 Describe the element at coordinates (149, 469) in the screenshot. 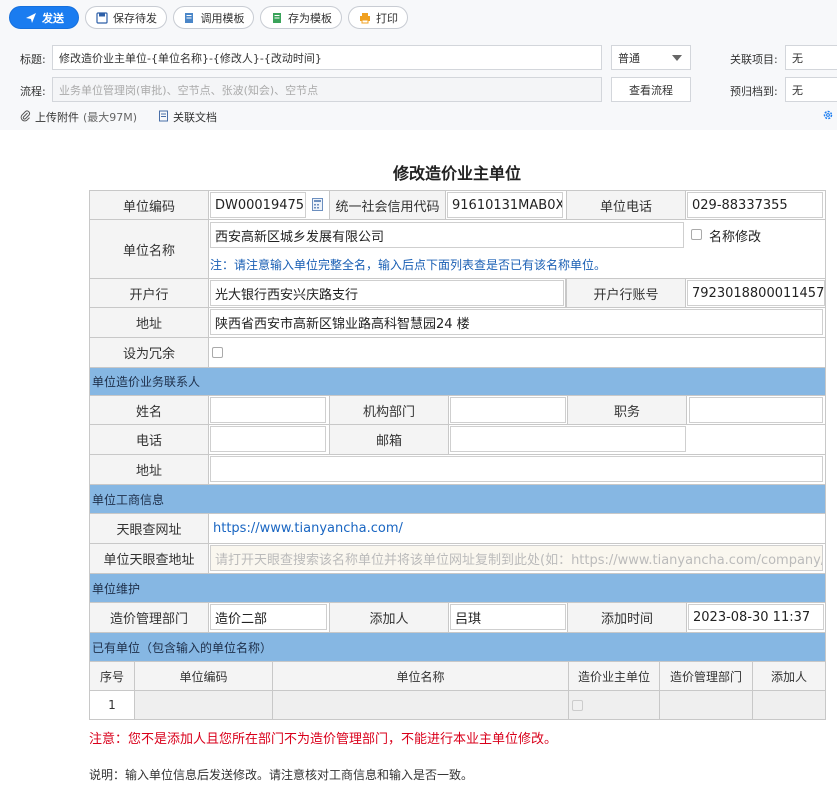

I see `contact-address-label: 地址` at that location.